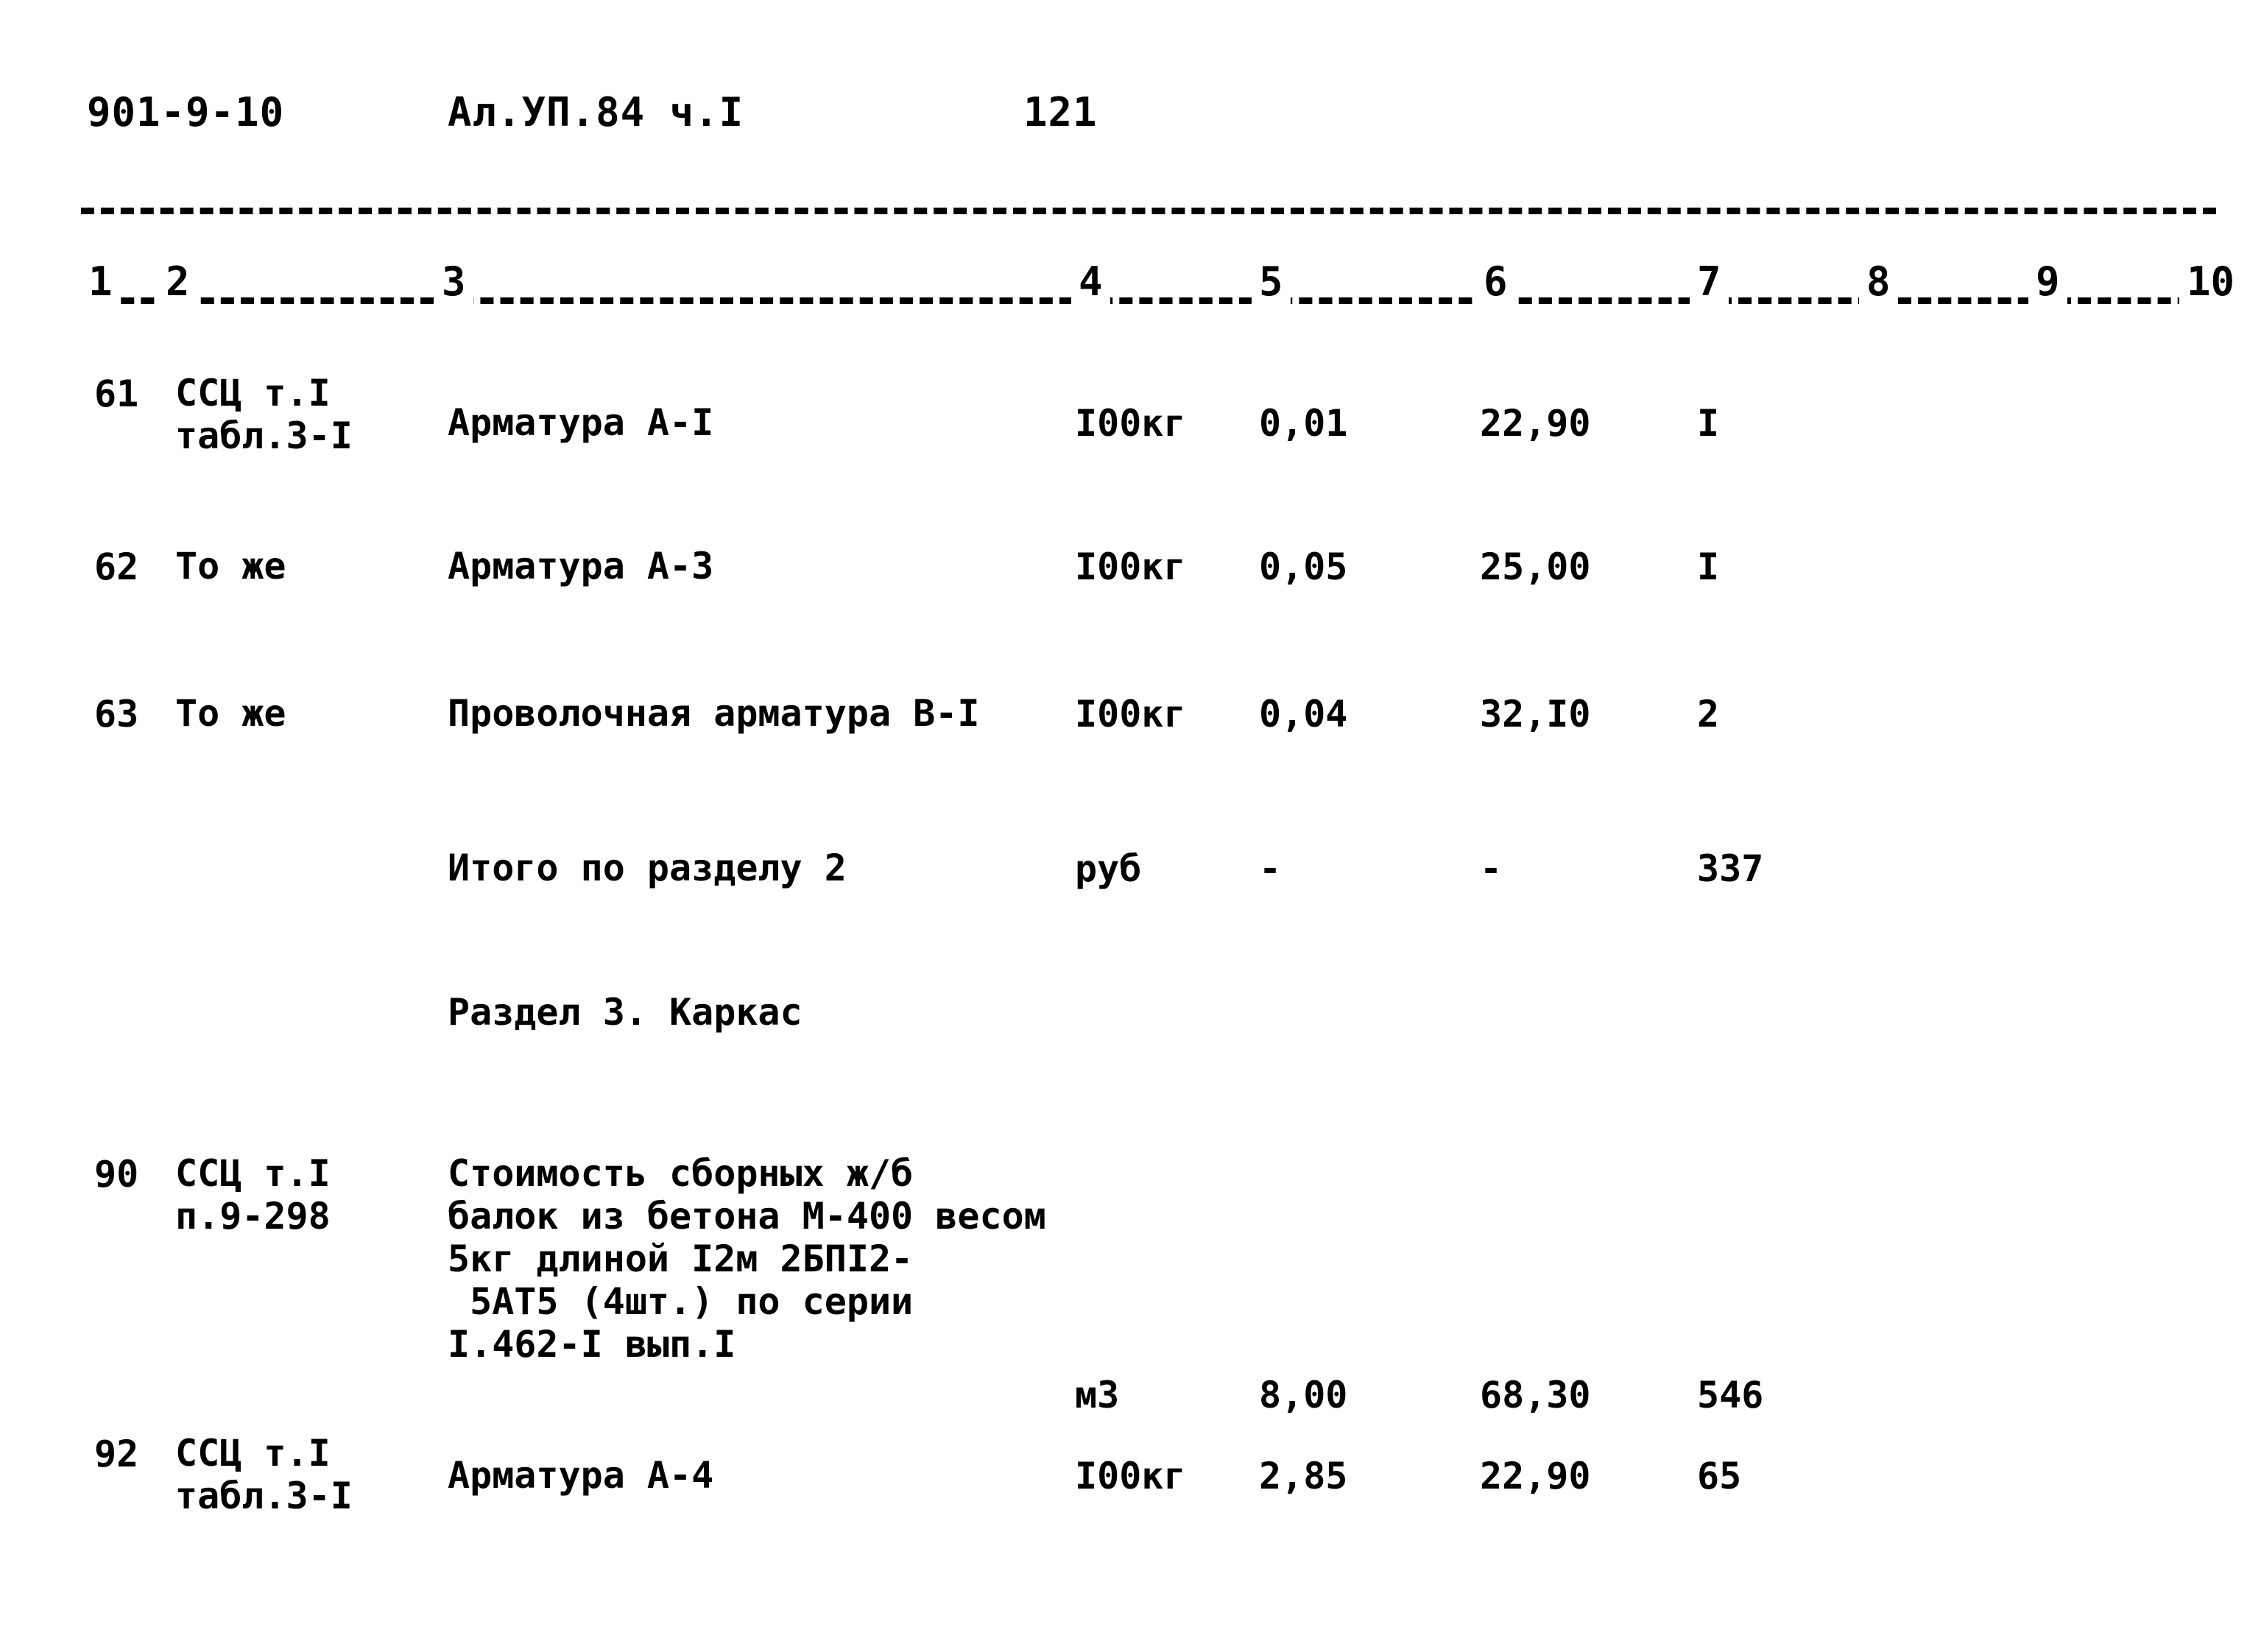 The width and height of the screenshot is (2261, 1652). I want to click on row-description: Арматура А-3, so click(581, 566).